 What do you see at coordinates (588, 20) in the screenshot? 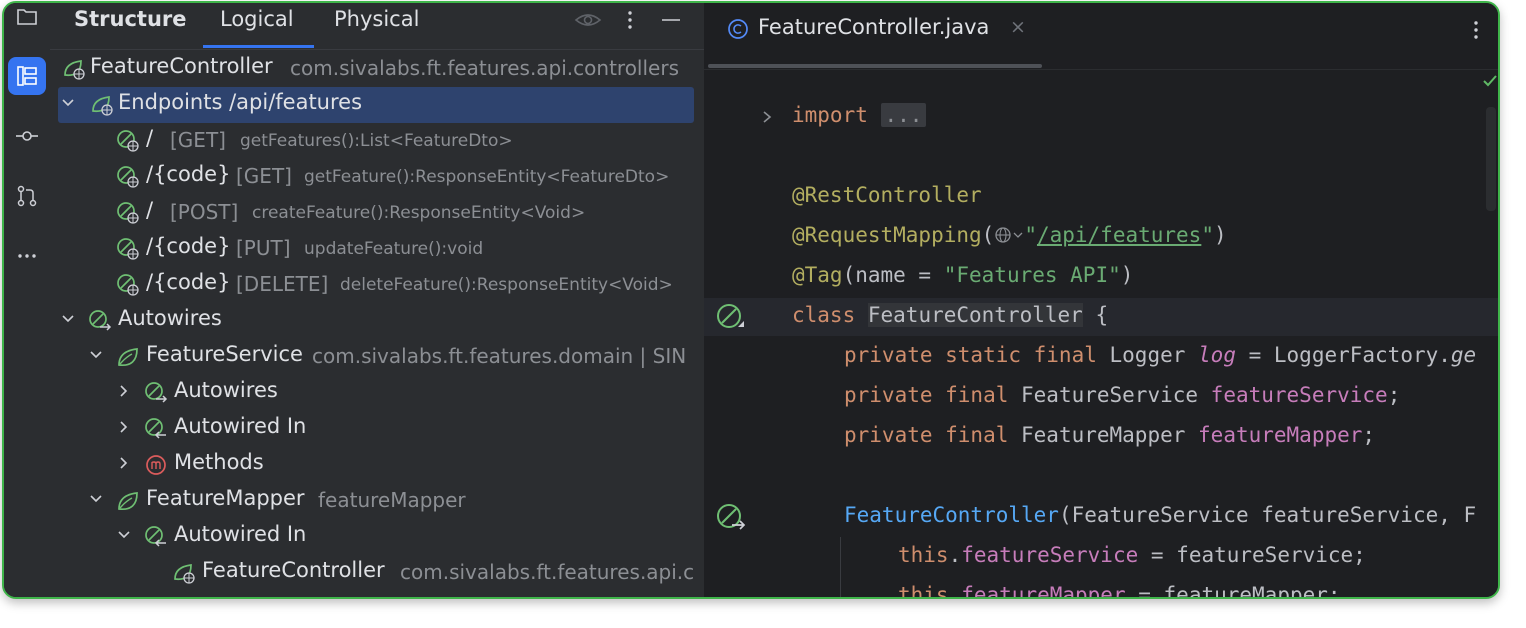
I see `eye-icon` at bounding box center [588, 20].